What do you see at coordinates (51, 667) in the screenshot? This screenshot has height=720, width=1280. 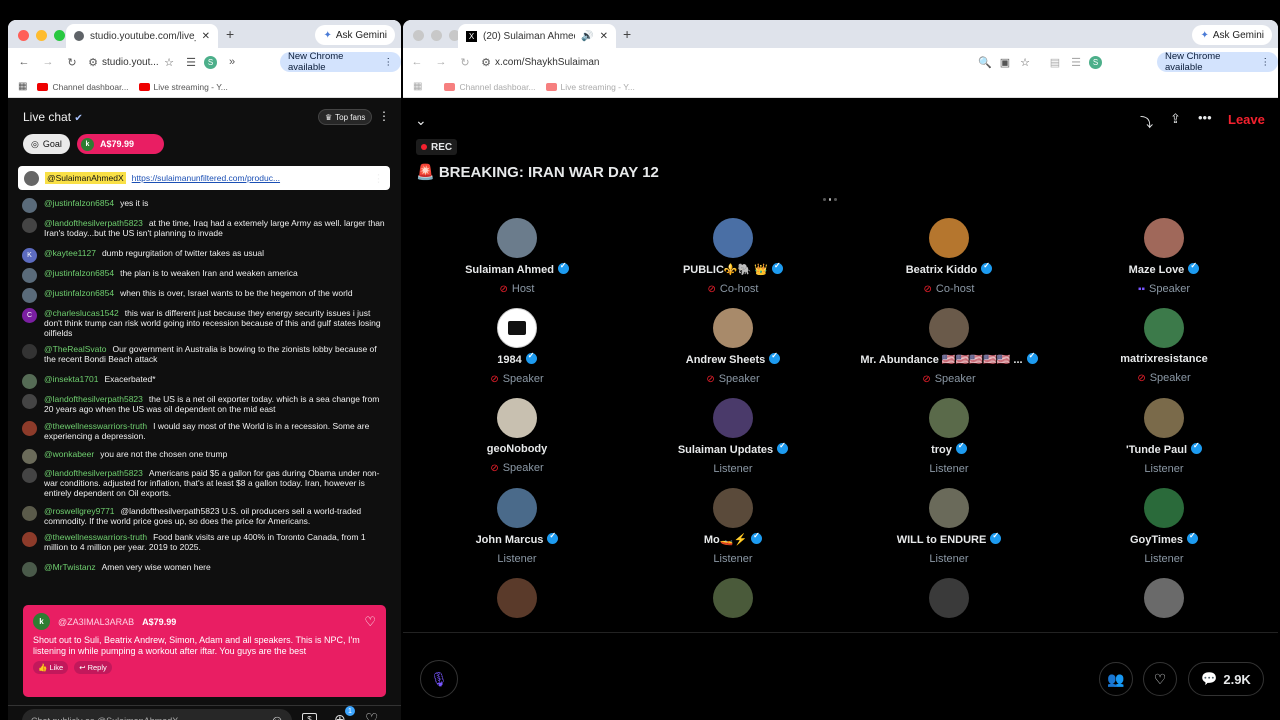 I see `like-button: 👍 Like` at bounding box center [51, 667].